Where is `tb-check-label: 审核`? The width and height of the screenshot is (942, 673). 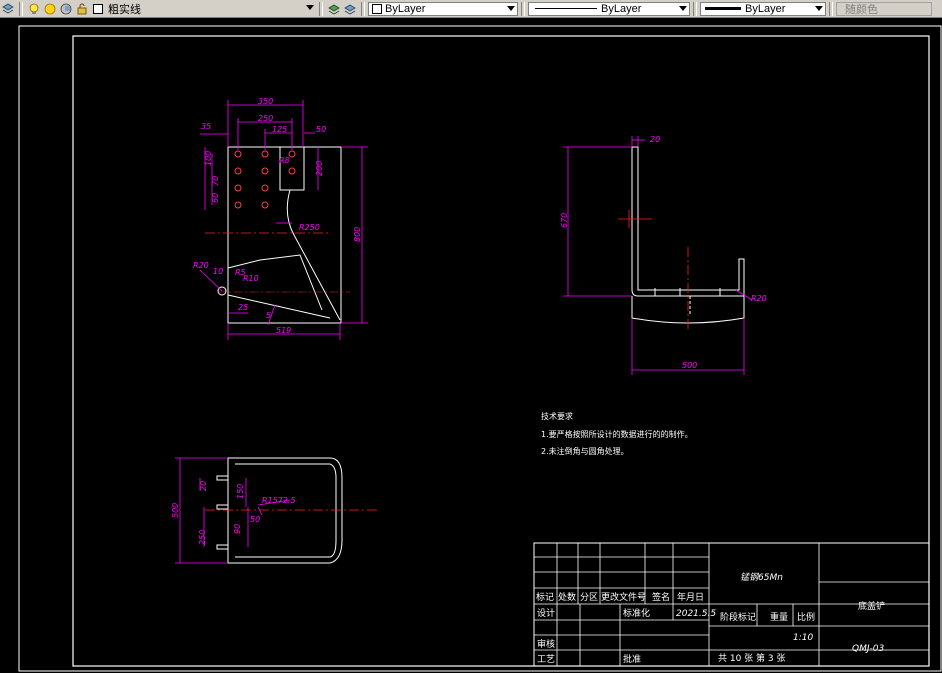 tb-check-label: 审核 is located at coordinates (546, 644).